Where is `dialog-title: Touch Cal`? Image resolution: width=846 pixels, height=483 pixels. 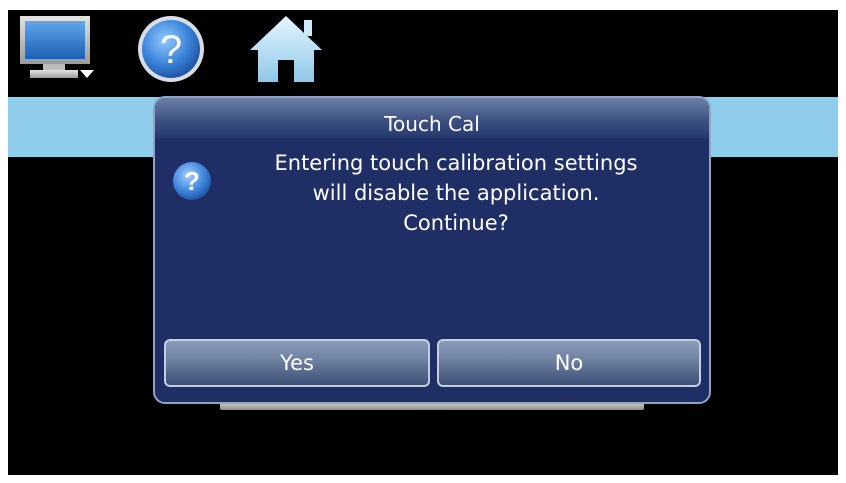
dialog-title: Touch Cal is located at coordinates (432, 124).